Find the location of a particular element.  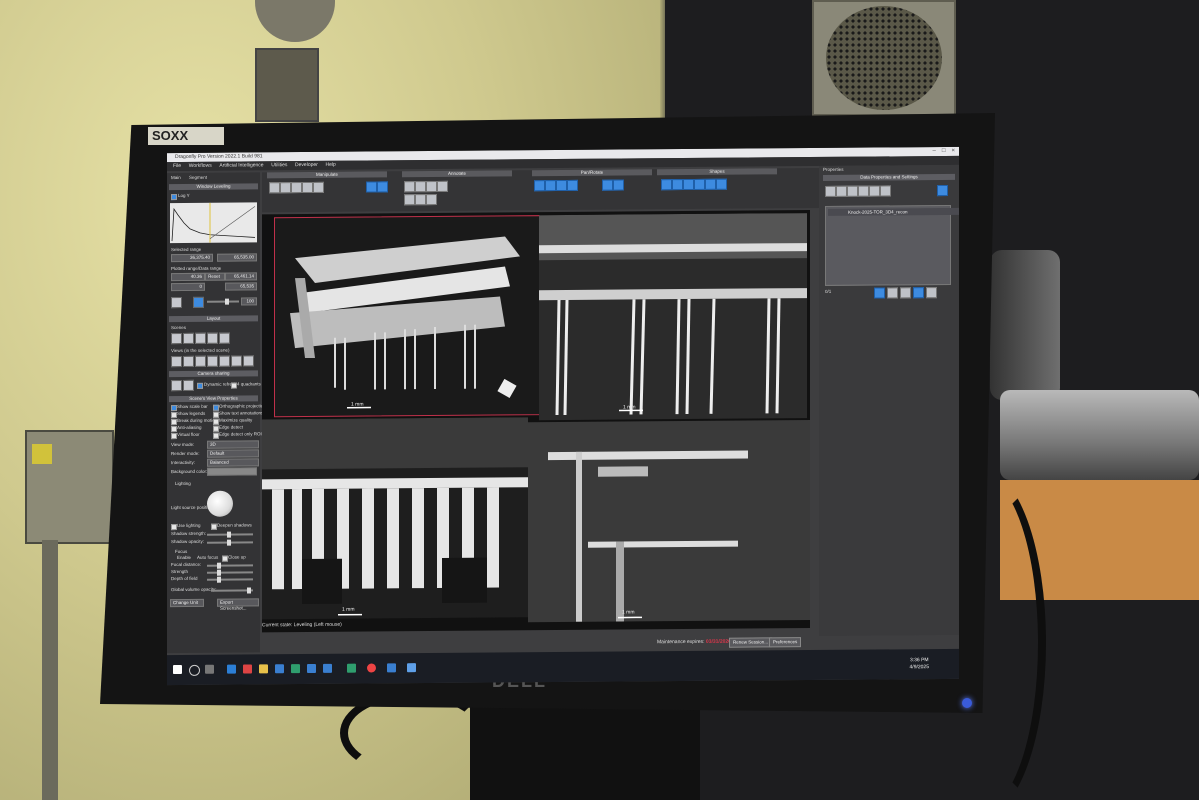

menu-file: File is located at coordinates (177, 166).